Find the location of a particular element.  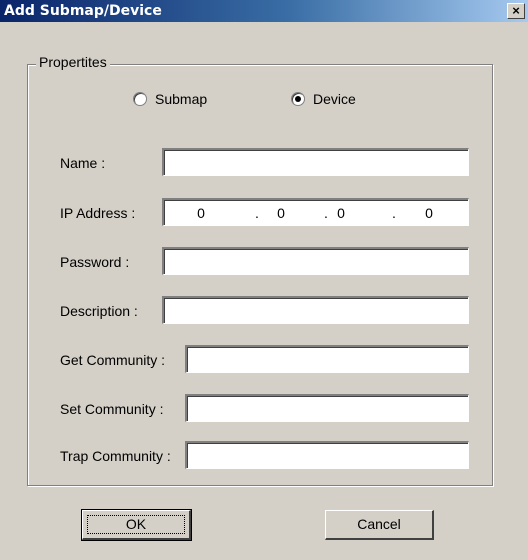

trap-community-field is located at coordinates (327, 455).